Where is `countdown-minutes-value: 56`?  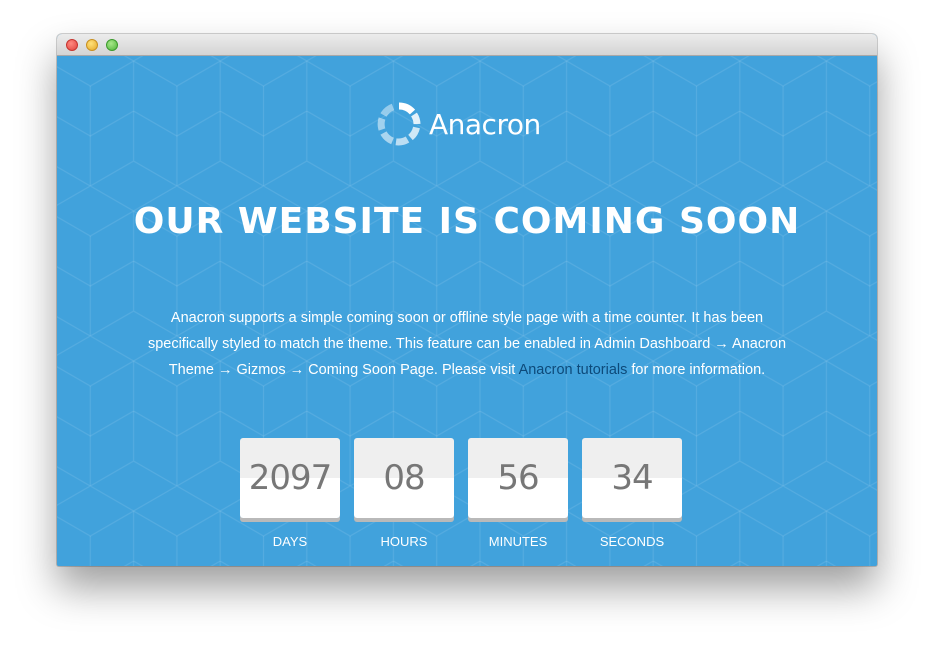
countdown-minutes-value: 56 is located at coordinates (518, 478).